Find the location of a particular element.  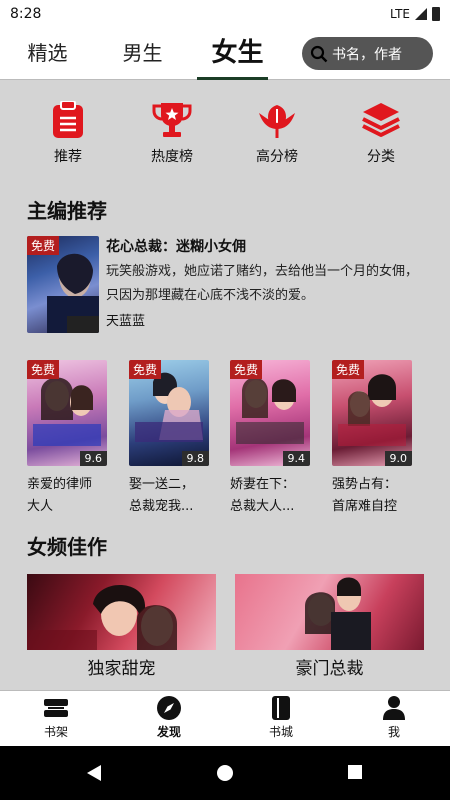

banner-rich-ceo is located at coordinates (329, 612).